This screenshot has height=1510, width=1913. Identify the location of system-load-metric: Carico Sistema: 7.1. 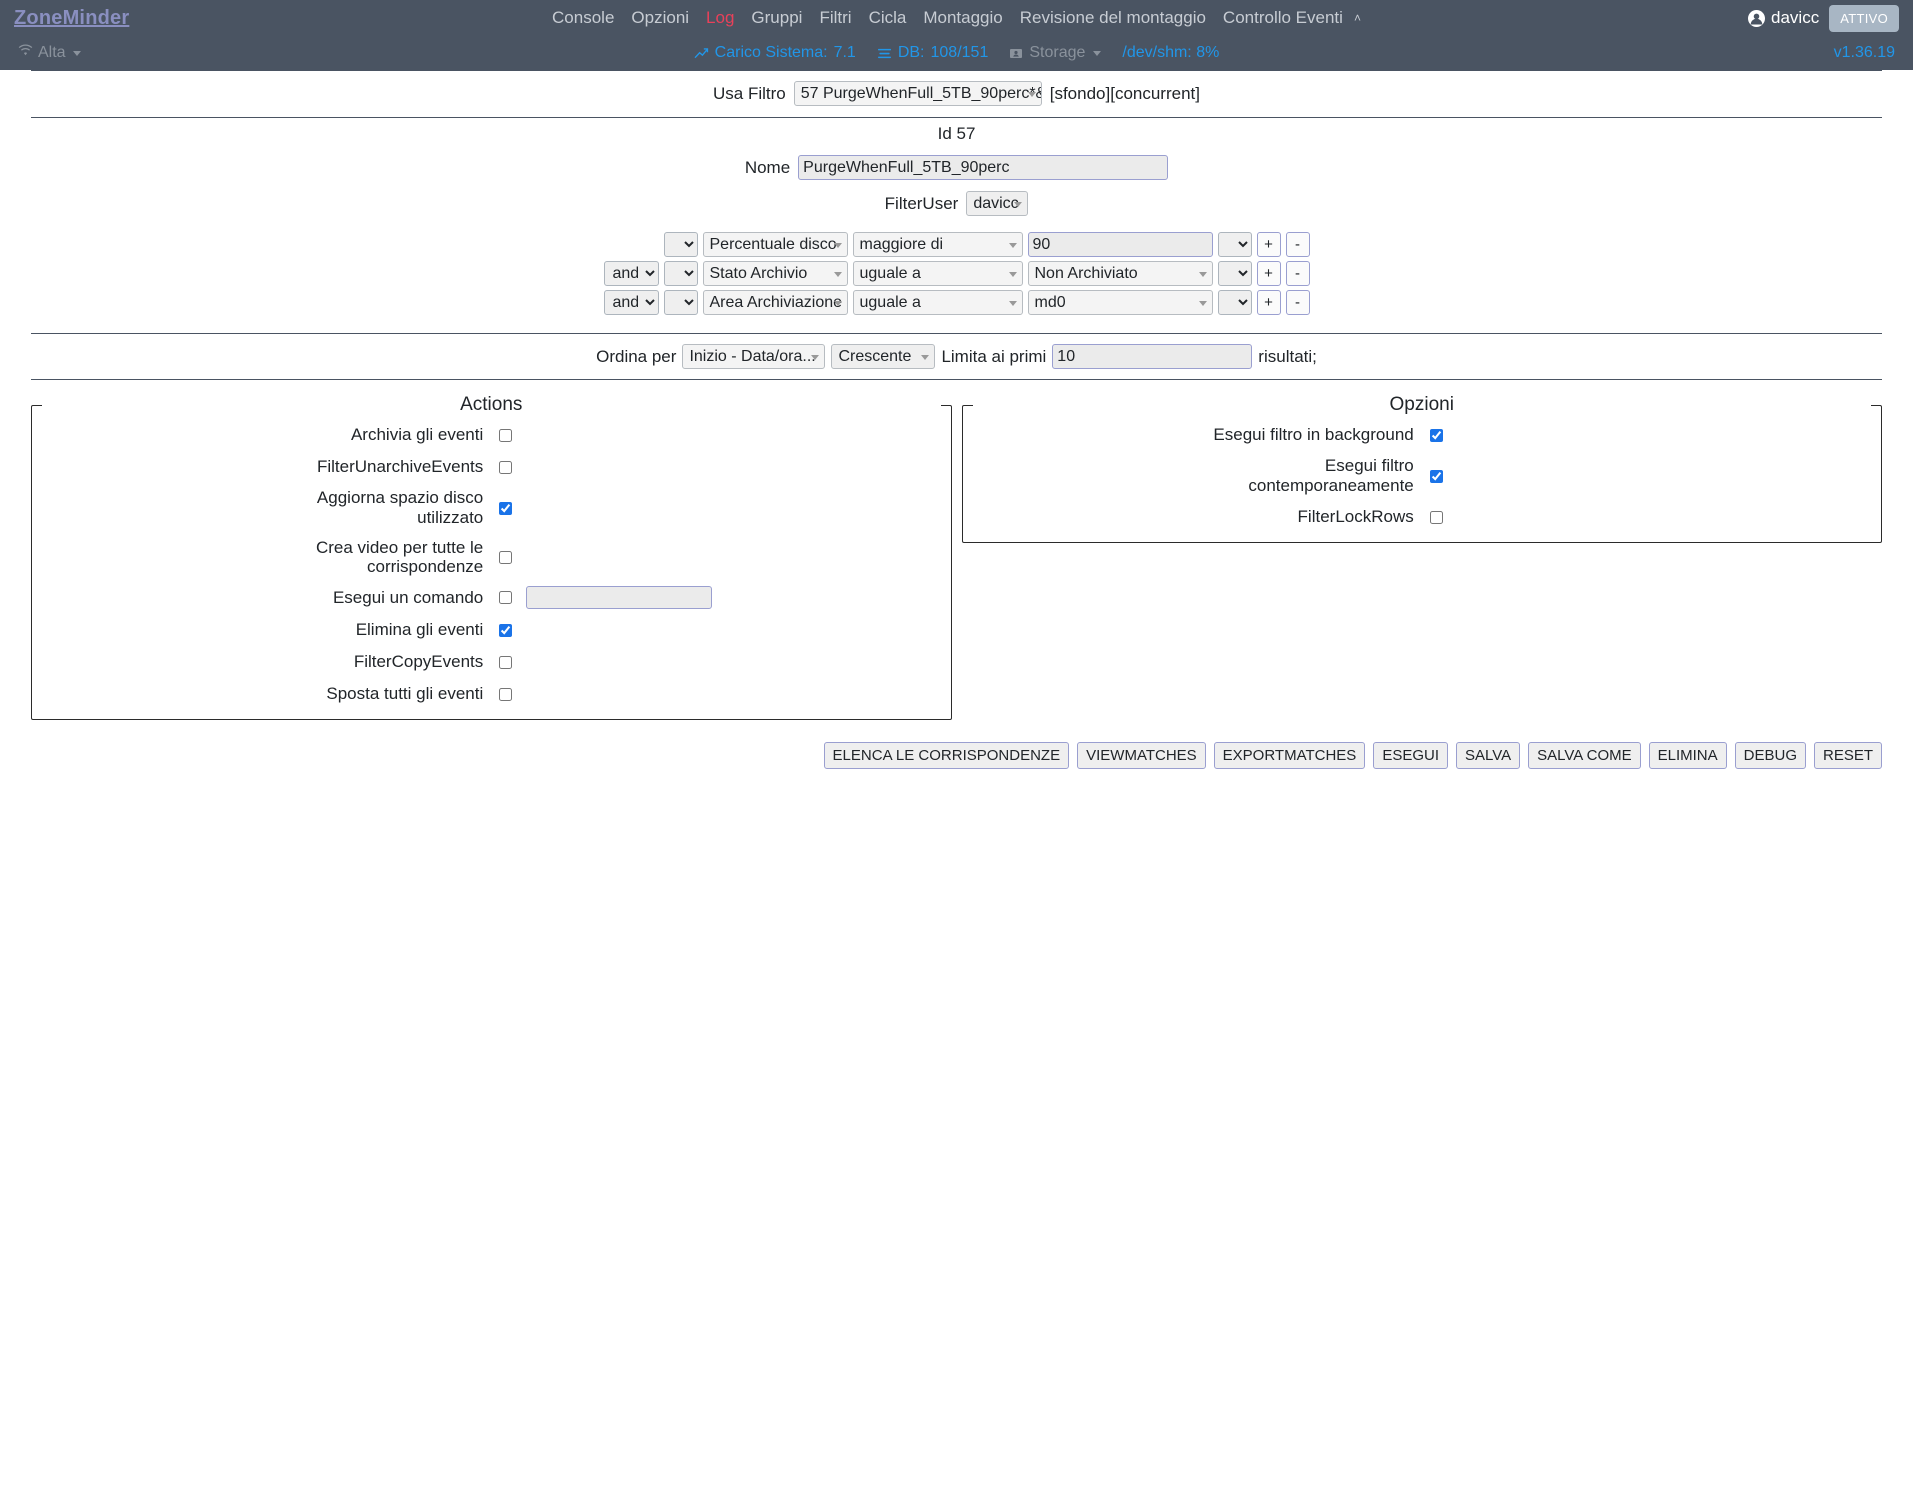
(775, 53).